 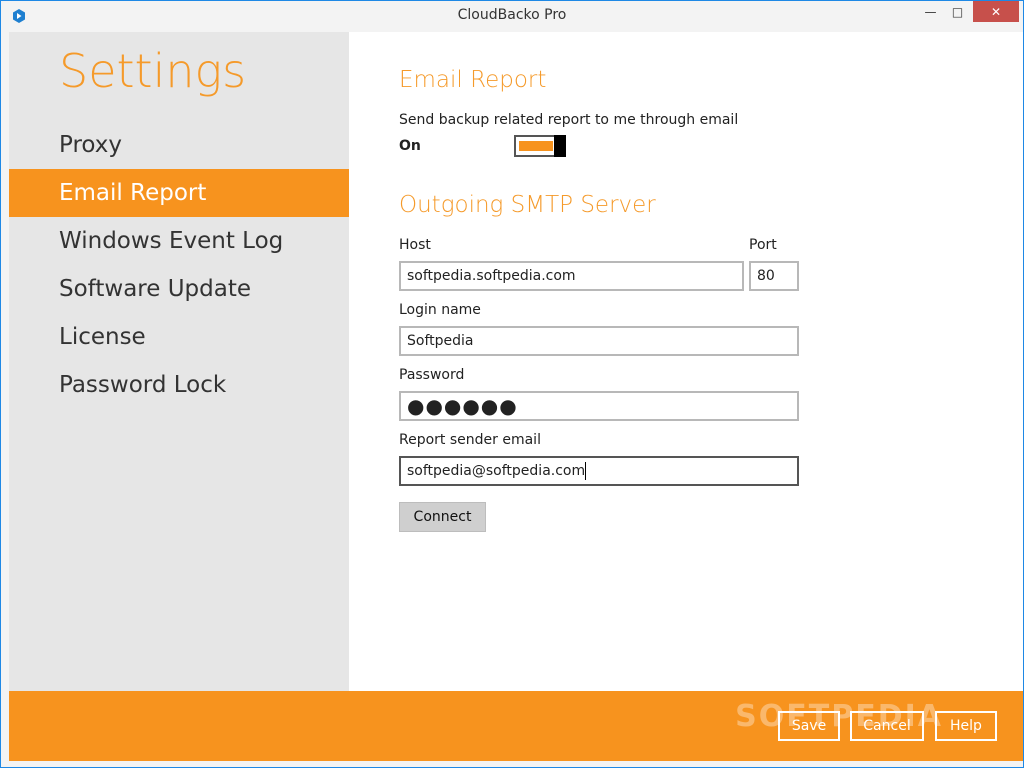 What do you see at coordinates (496, 471) in the screenshot?
I see `sender-email-value: softpedia@softpedia.com` at bounding box center [496, 471].